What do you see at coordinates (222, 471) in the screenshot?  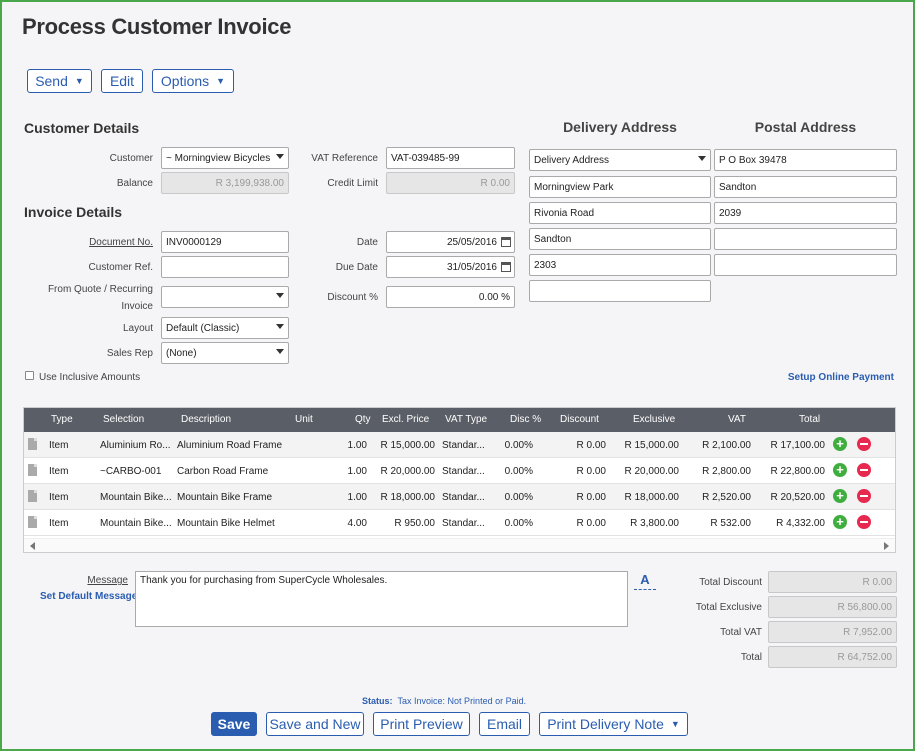 I see `cell-description: Carbon Road Frame` at bounding box center [222, 471].